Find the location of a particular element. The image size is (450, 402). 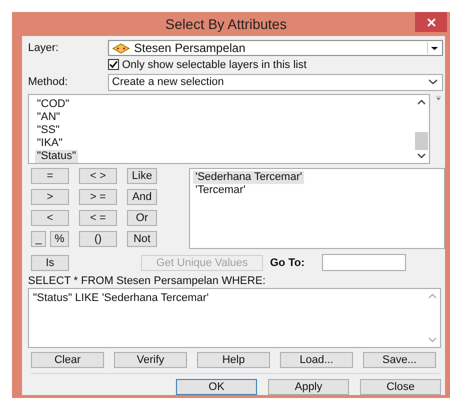

operator-button: < is located at coordinates (50, 218).